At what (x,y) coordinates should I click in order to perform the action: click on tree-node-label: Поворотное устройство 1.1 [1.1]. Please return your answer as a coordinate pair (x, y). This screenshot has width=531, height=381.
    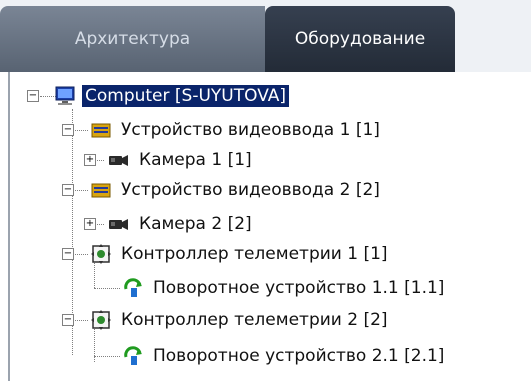
    Looking at the image, I should click on (299, 288).